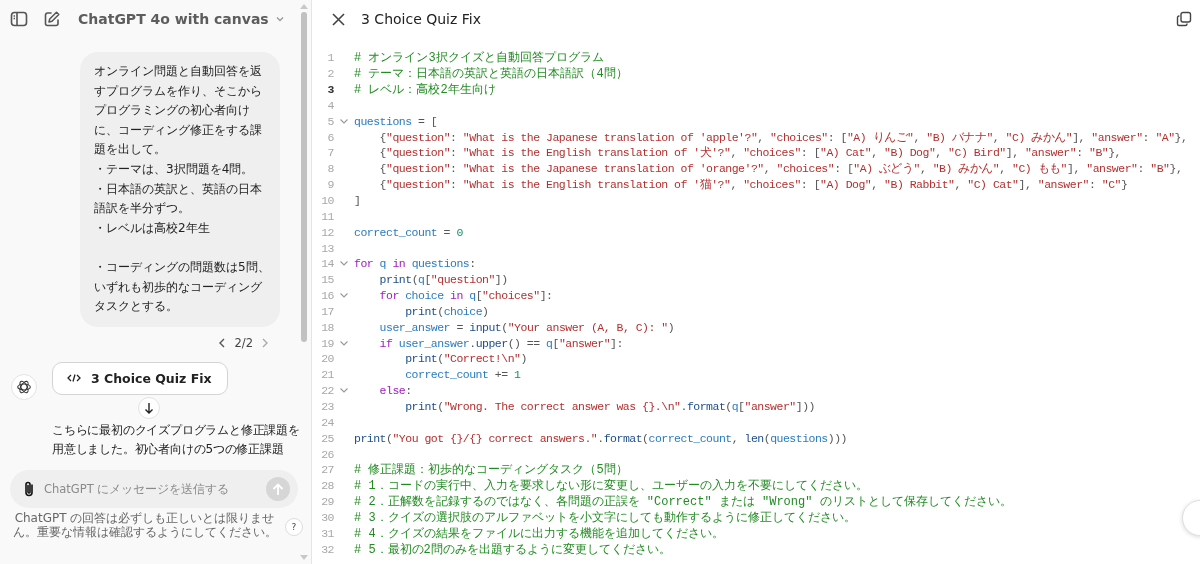  Describe the element at coordinates (327, 486) in the screenshot. I see `line-number: 28` at that location.